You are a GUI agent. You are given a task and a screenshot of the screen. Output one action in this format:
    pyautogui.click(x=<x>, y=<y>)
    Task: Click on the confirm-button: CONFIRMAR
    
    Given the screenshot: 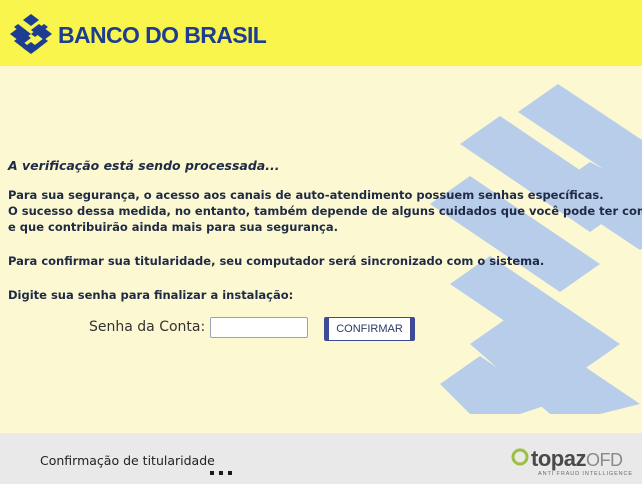 What is the action you would take?
    pyautogui.click(x=369, y=329)
    